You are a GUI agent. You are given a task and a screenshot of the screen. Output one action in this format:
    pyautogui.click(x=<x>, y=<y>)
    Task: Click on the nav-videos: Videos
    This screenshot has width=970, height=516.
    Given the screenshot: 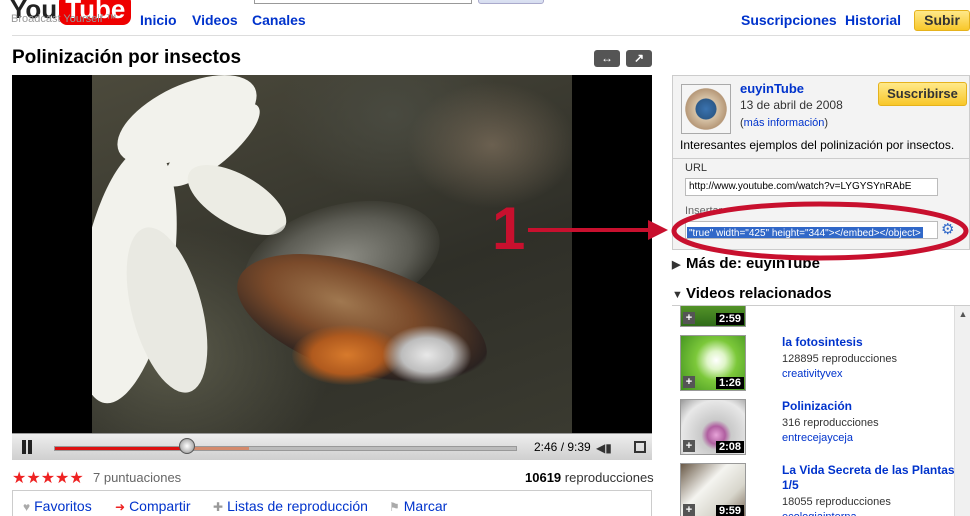 What is the action you would take?
    pyautogui.click(x=215, y=20)
    